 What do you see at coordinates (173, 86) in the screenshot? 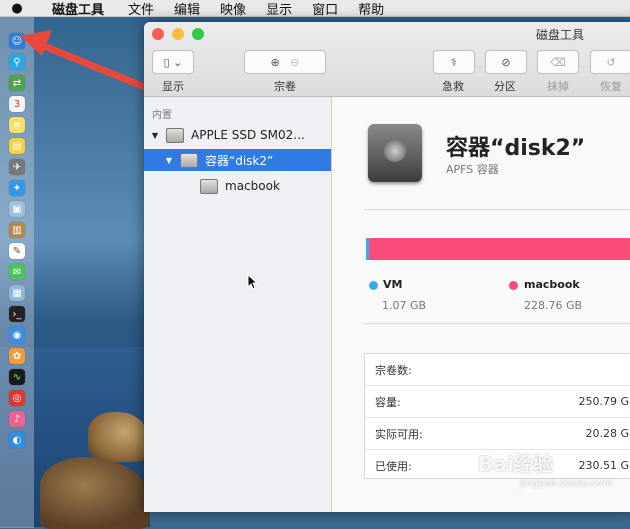
I see `show-label: 显示` at bounding box center [173, 86].